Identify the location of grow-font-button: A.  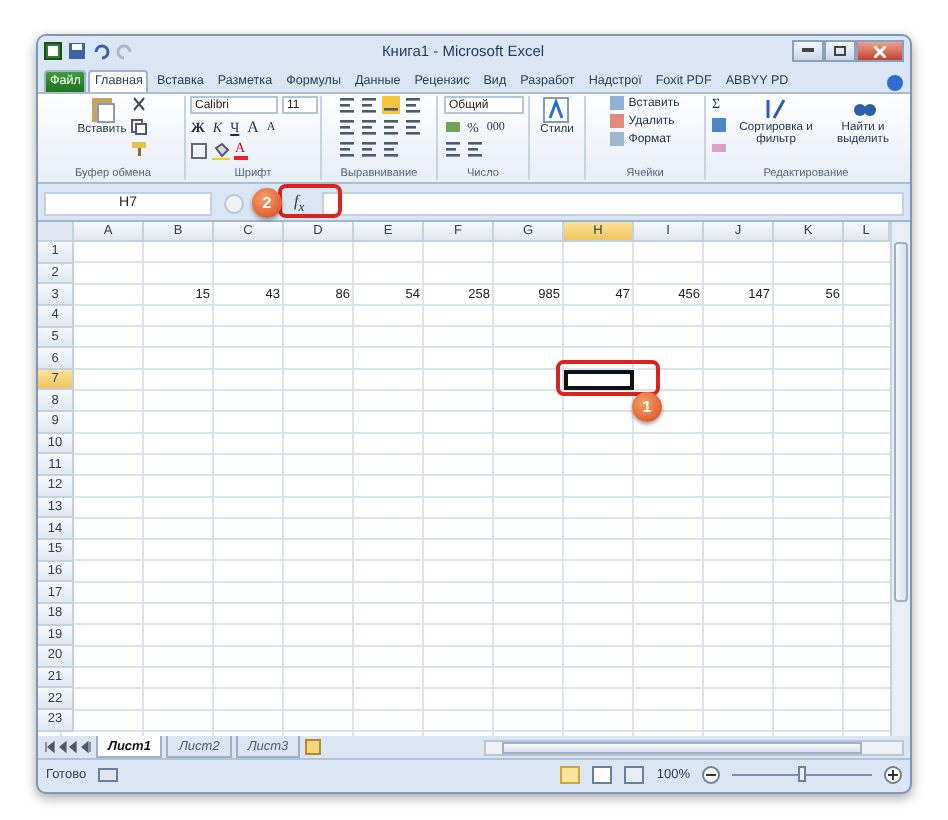
(253, 127).